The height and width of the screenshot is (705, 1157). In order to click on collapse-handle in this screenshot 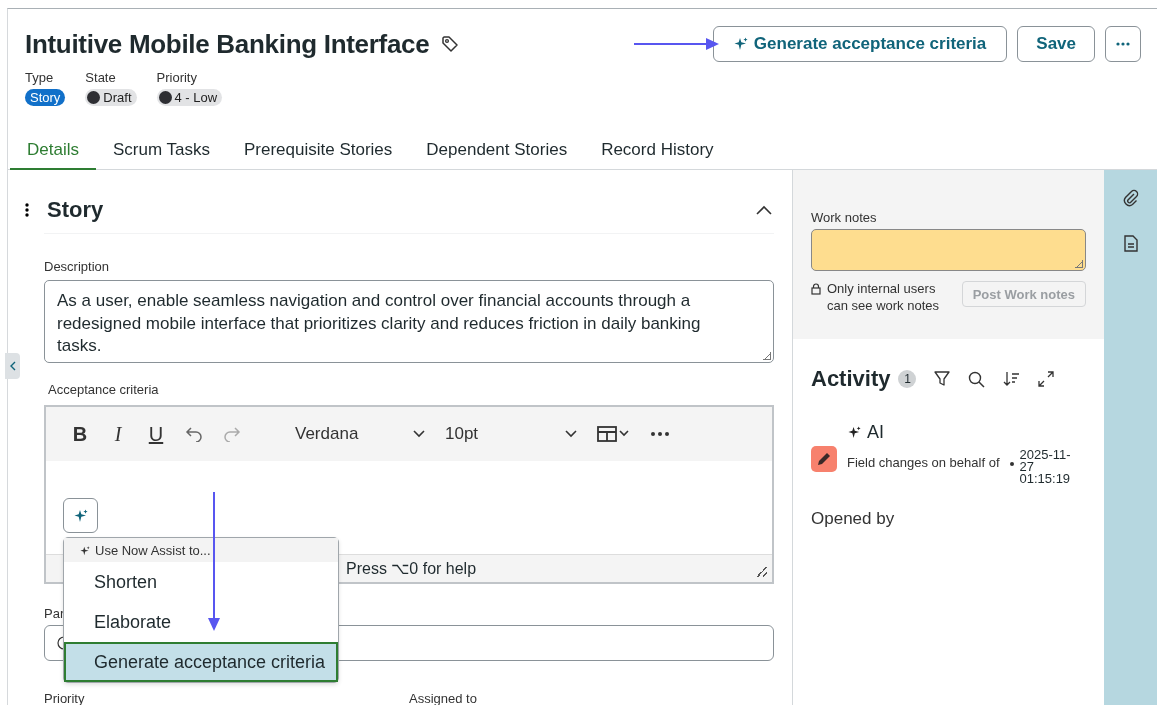, I will do `click(12, 366)`.